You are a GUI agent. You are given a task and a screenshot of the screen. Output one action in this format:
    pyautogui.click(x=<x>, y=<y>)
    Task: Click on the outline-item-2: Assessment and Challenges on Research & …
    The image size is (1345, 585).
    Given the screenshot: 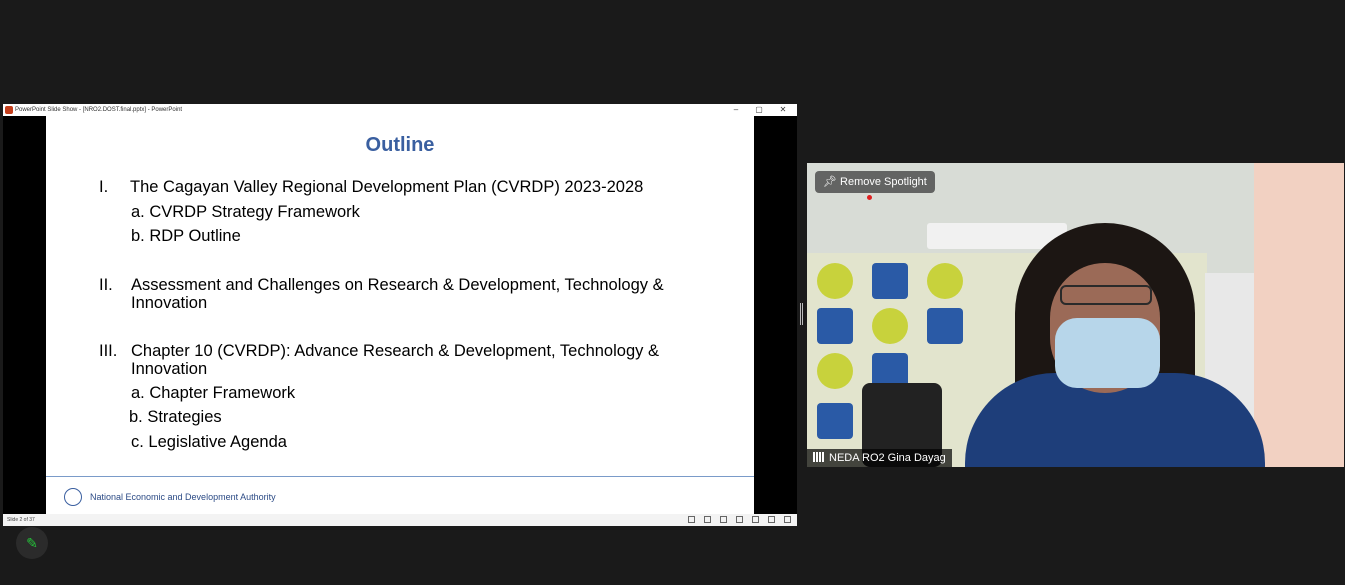 What is the action you would take?
    pyautogui.click(x=397, y=294)
    